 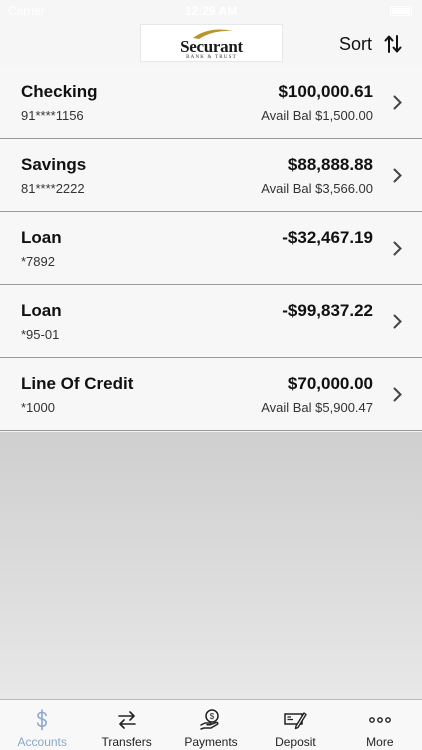 What do you see at coordinates (355, 43) in the screenshot?
I see `sort-label: Sort` at bounding box center [355, 43].